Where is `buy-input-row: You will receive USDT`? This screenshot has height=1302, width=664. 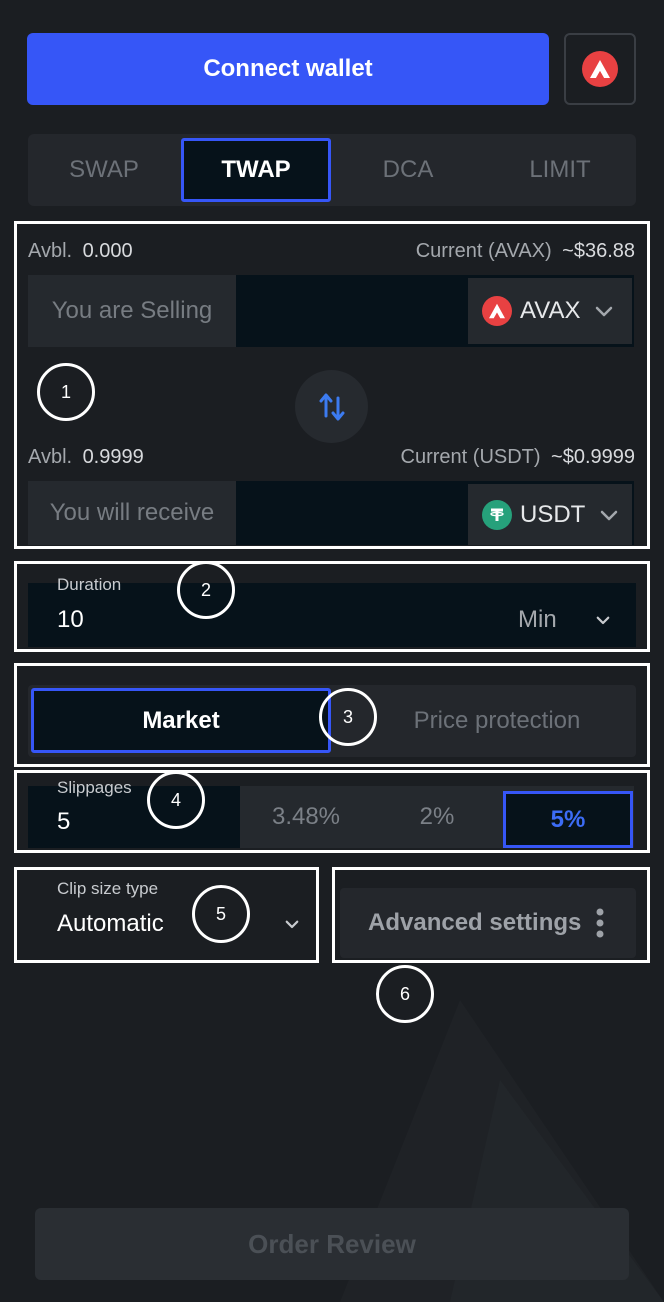 buy-input-row: You will receive USDT is located at coordinates (331, 513).